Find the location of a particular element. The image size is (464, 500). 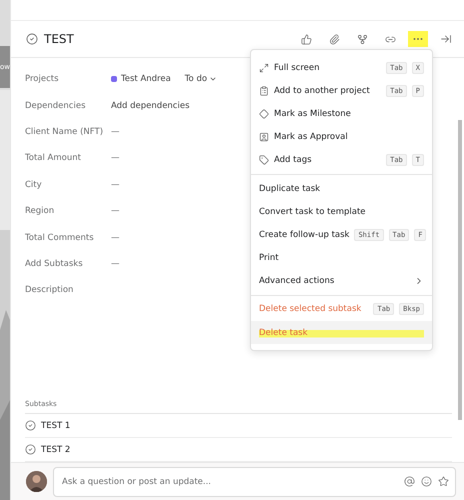

emoji-icon is located at coordinates (426, 481).